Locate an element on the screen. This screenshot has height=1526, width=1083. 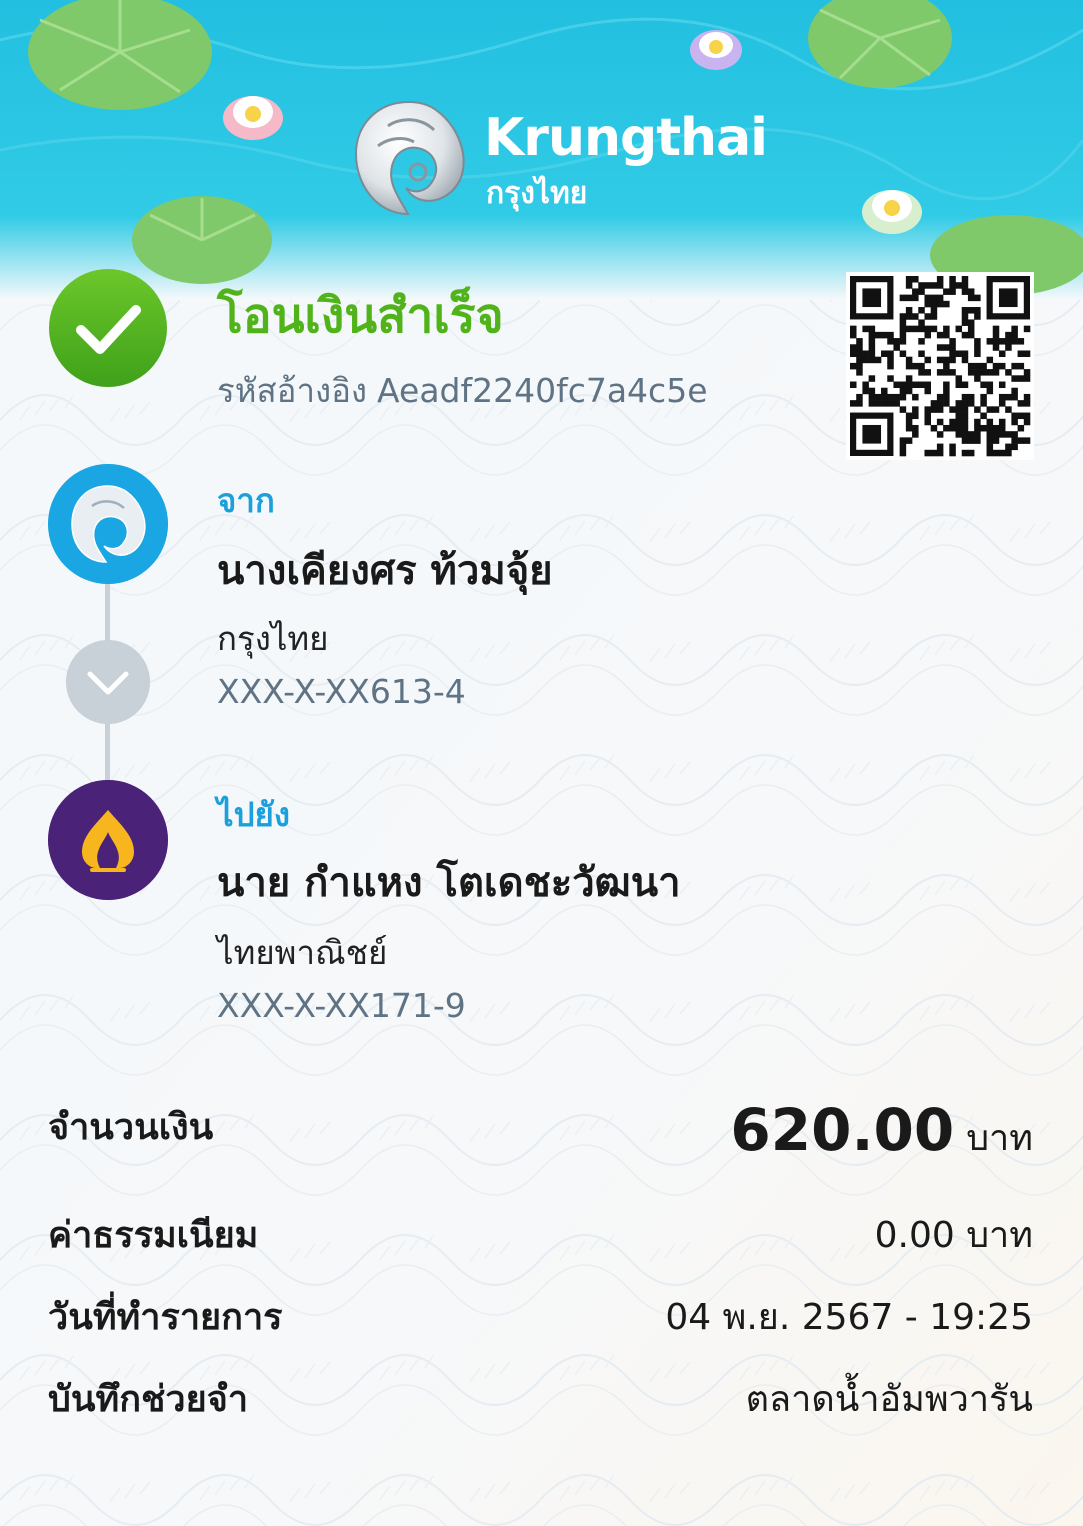
reference-code: Aeadf2240fc7a4c5e is located at coordinates (542, 390).